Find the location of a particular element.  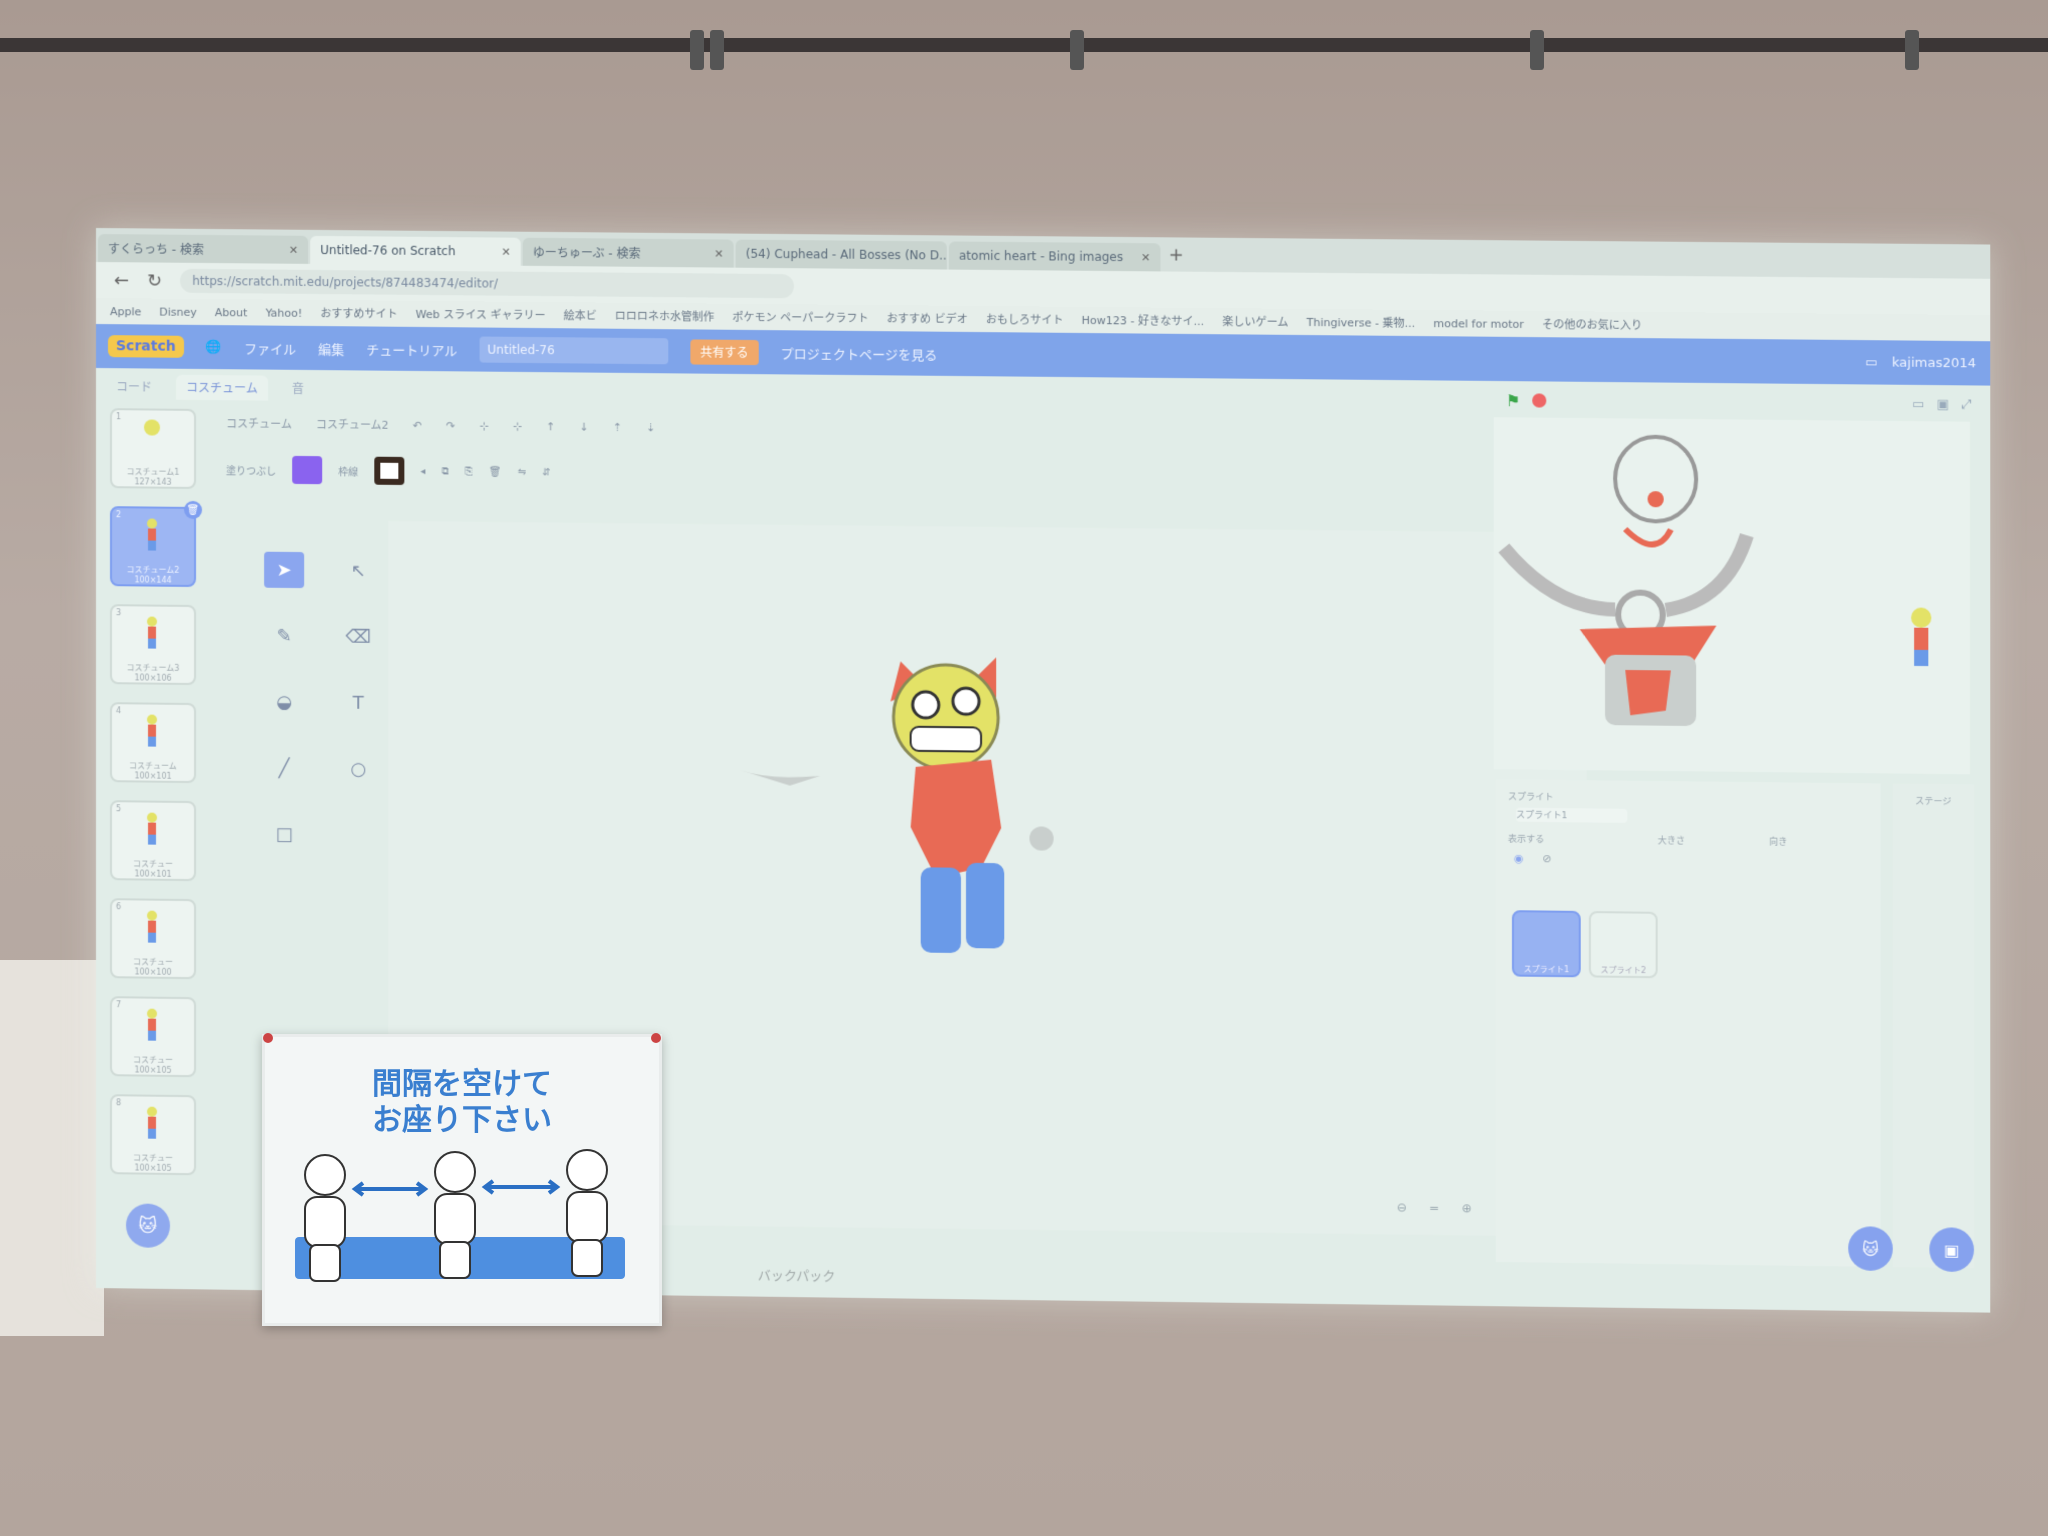

stage is located at coordinates (1732, 596).